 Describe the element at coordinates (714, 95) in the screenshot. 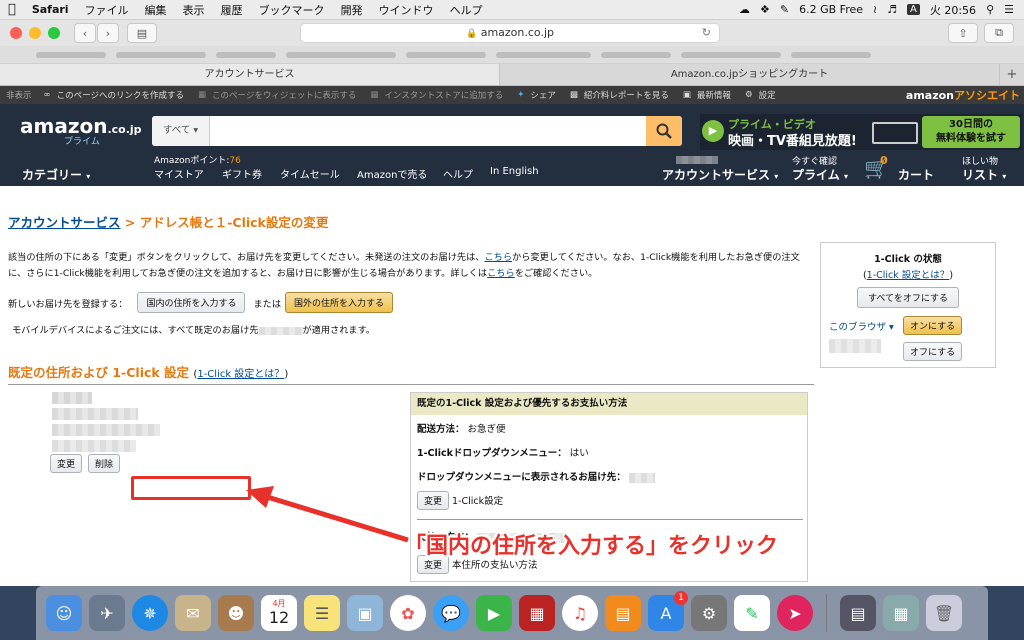

I see `news-button: 最新情報` at that location.